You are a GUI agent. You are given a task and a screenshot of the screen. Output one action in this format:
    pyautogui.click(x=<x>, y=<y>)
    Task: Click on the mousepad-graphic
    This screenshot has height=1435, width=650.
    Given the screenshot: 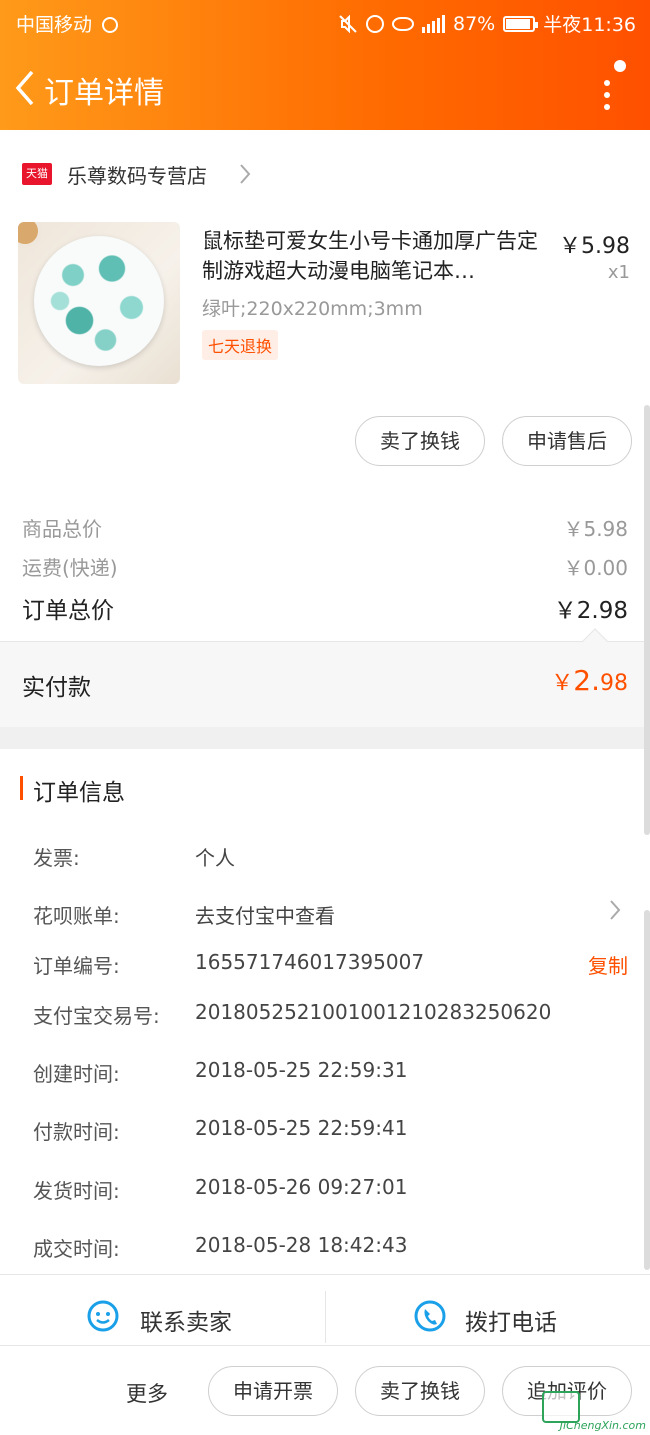 What is the action you would take?
    pyautogui.click(x=99, y=301)
    